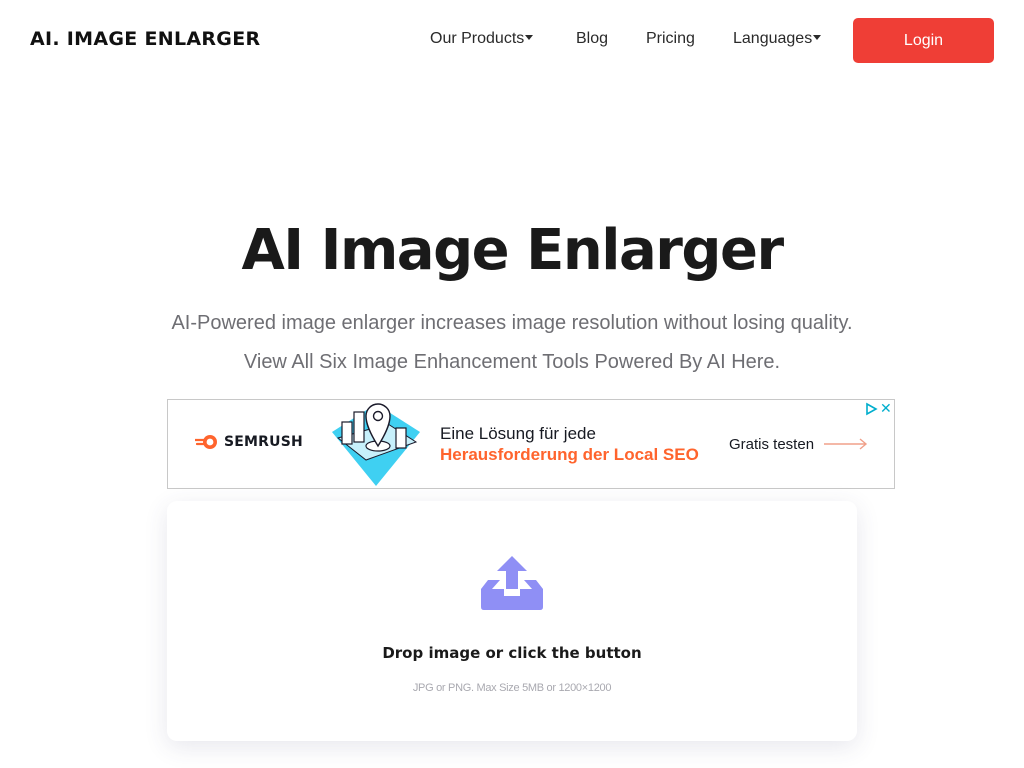  I want to click on ad-headline: Eine Lösung für jede, so click(518, 433).